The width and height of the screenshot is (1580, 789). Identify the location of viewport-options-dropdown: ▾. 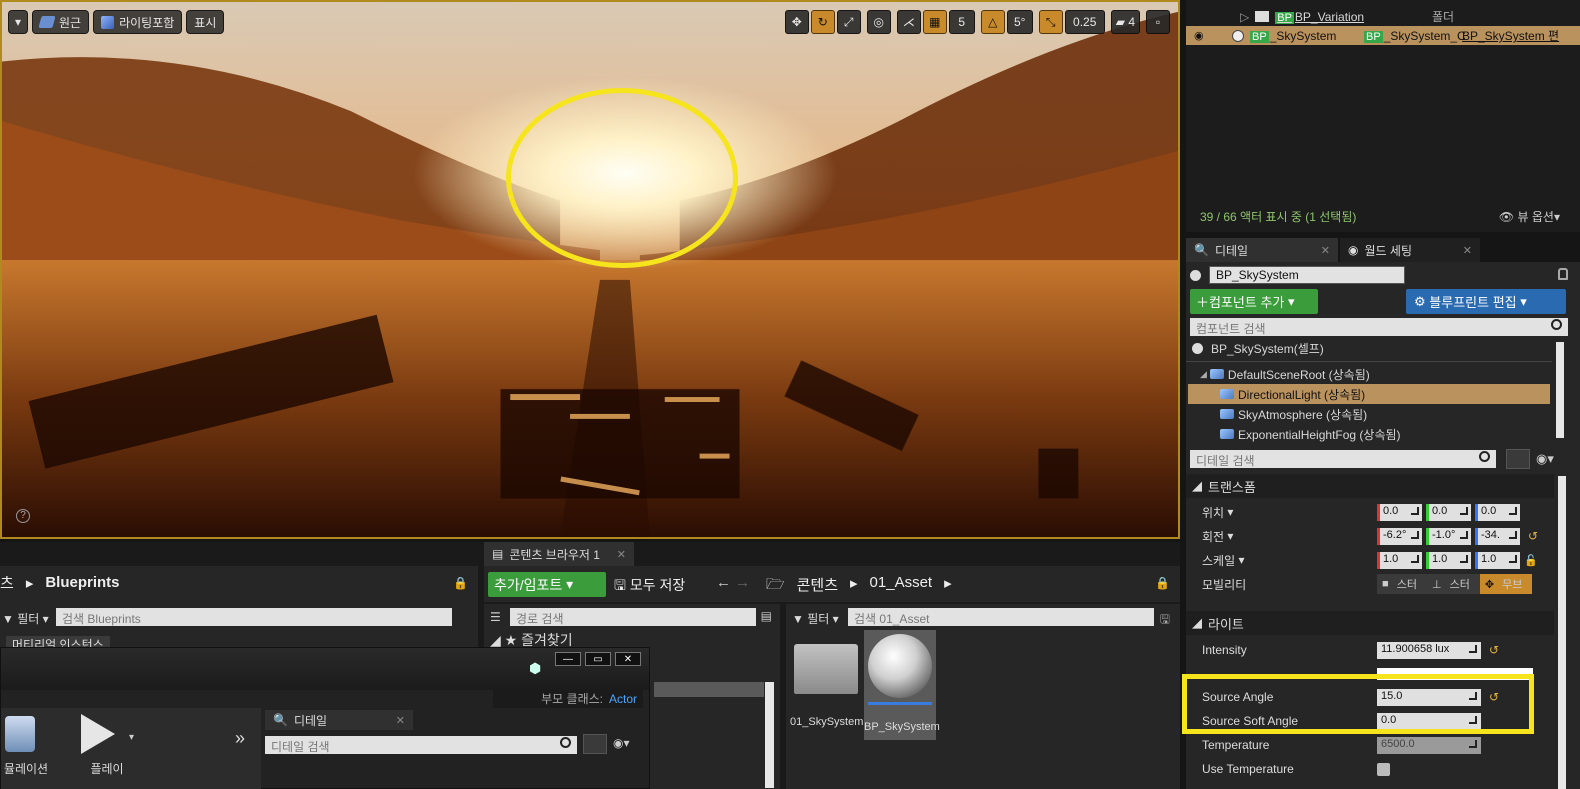
(18, 22).